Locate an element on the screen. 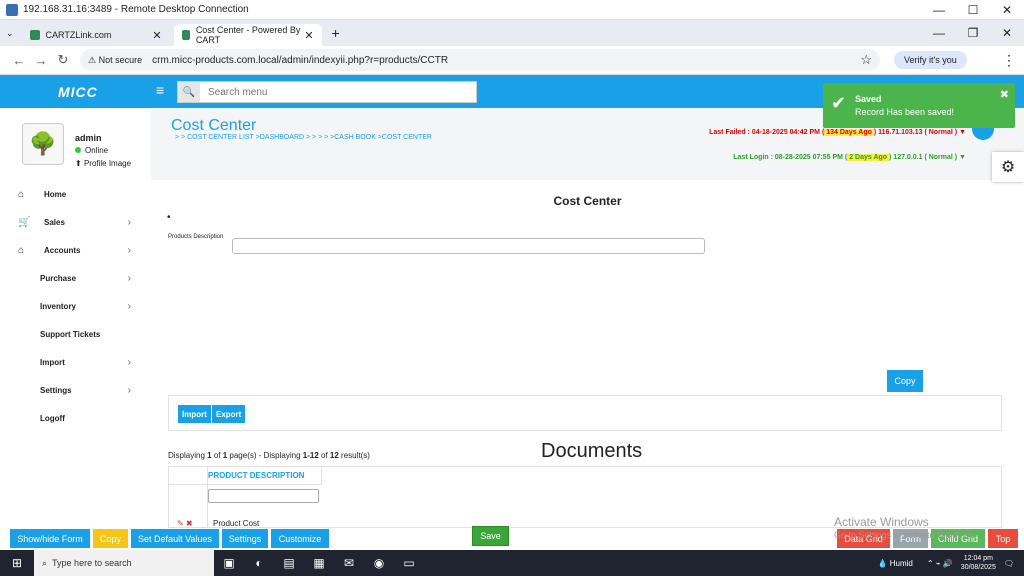 This screenshot has height=576, width=1024. watermark-line2: Go to Settings to activate Windows. is located at coordinates (905, 535).